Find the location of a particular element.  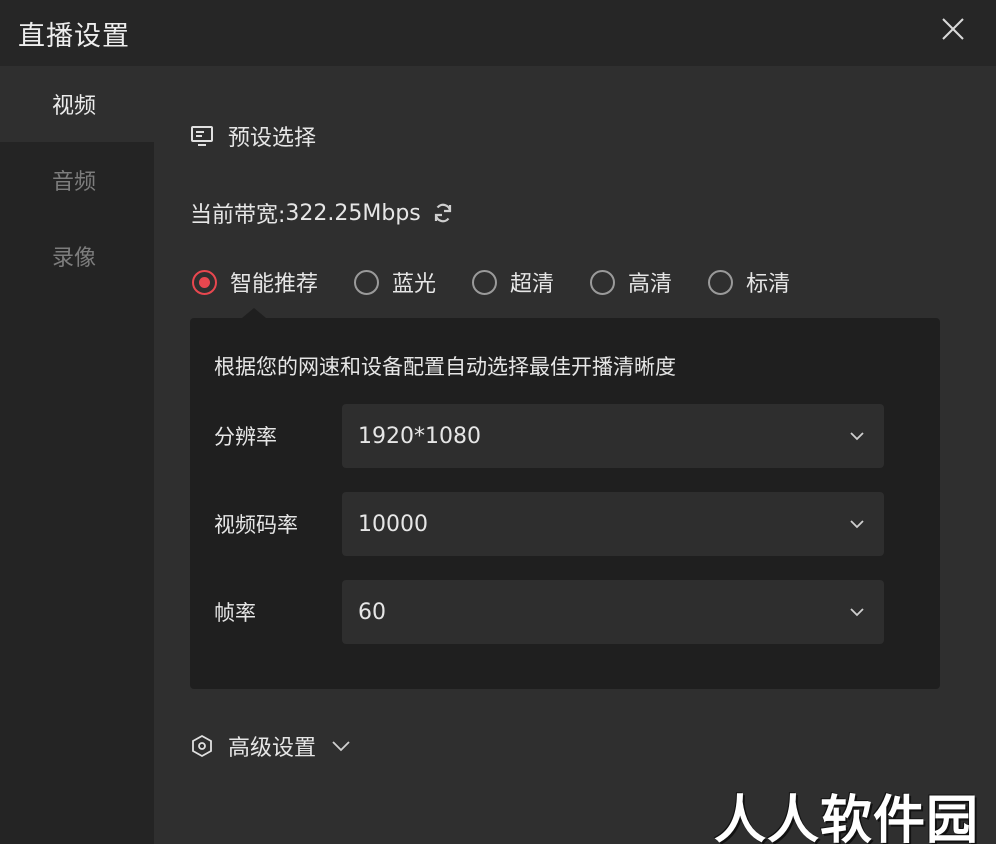

window-title: 直播设置 is located at coordinates (74, 36).